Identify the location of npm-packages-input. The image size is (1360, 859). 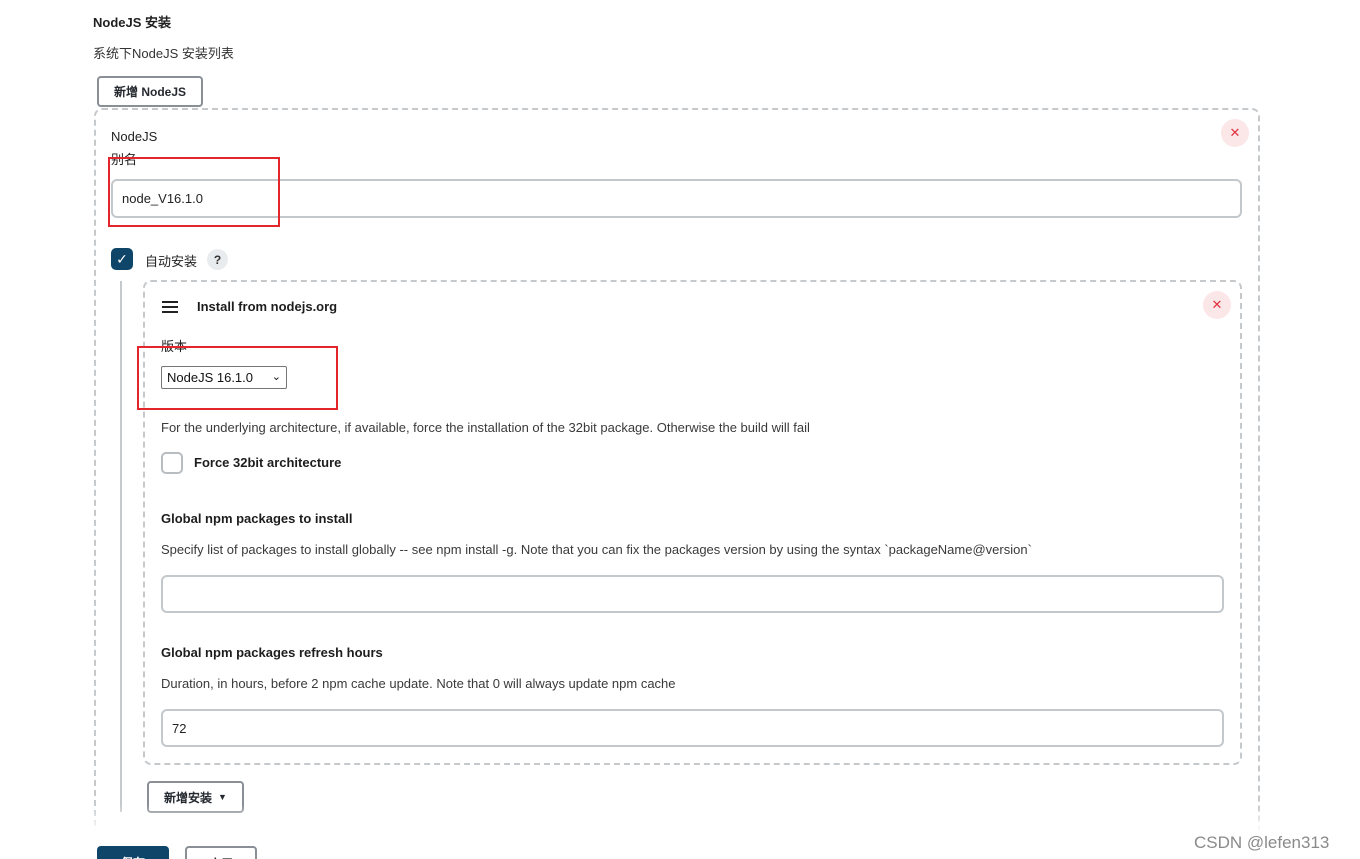
(692, 594).